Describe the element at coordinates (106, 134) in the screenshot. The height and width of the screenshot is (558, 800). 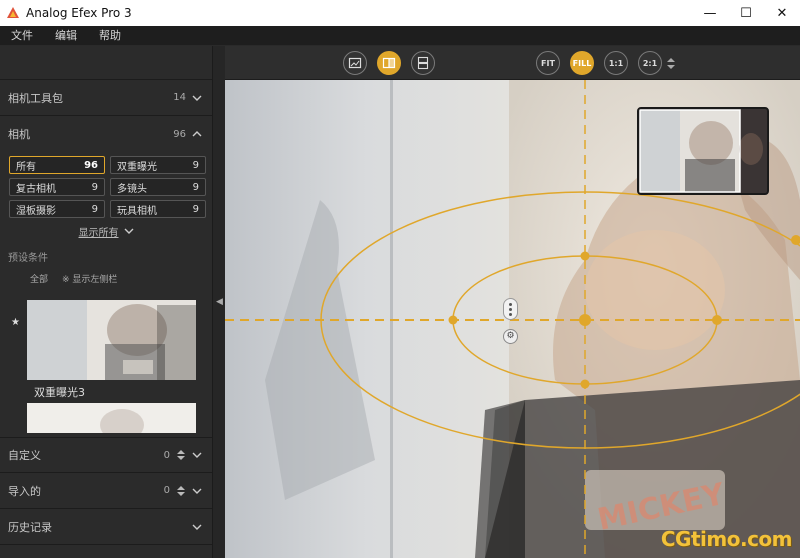
I see `section-camera: 相机 96` at that location.